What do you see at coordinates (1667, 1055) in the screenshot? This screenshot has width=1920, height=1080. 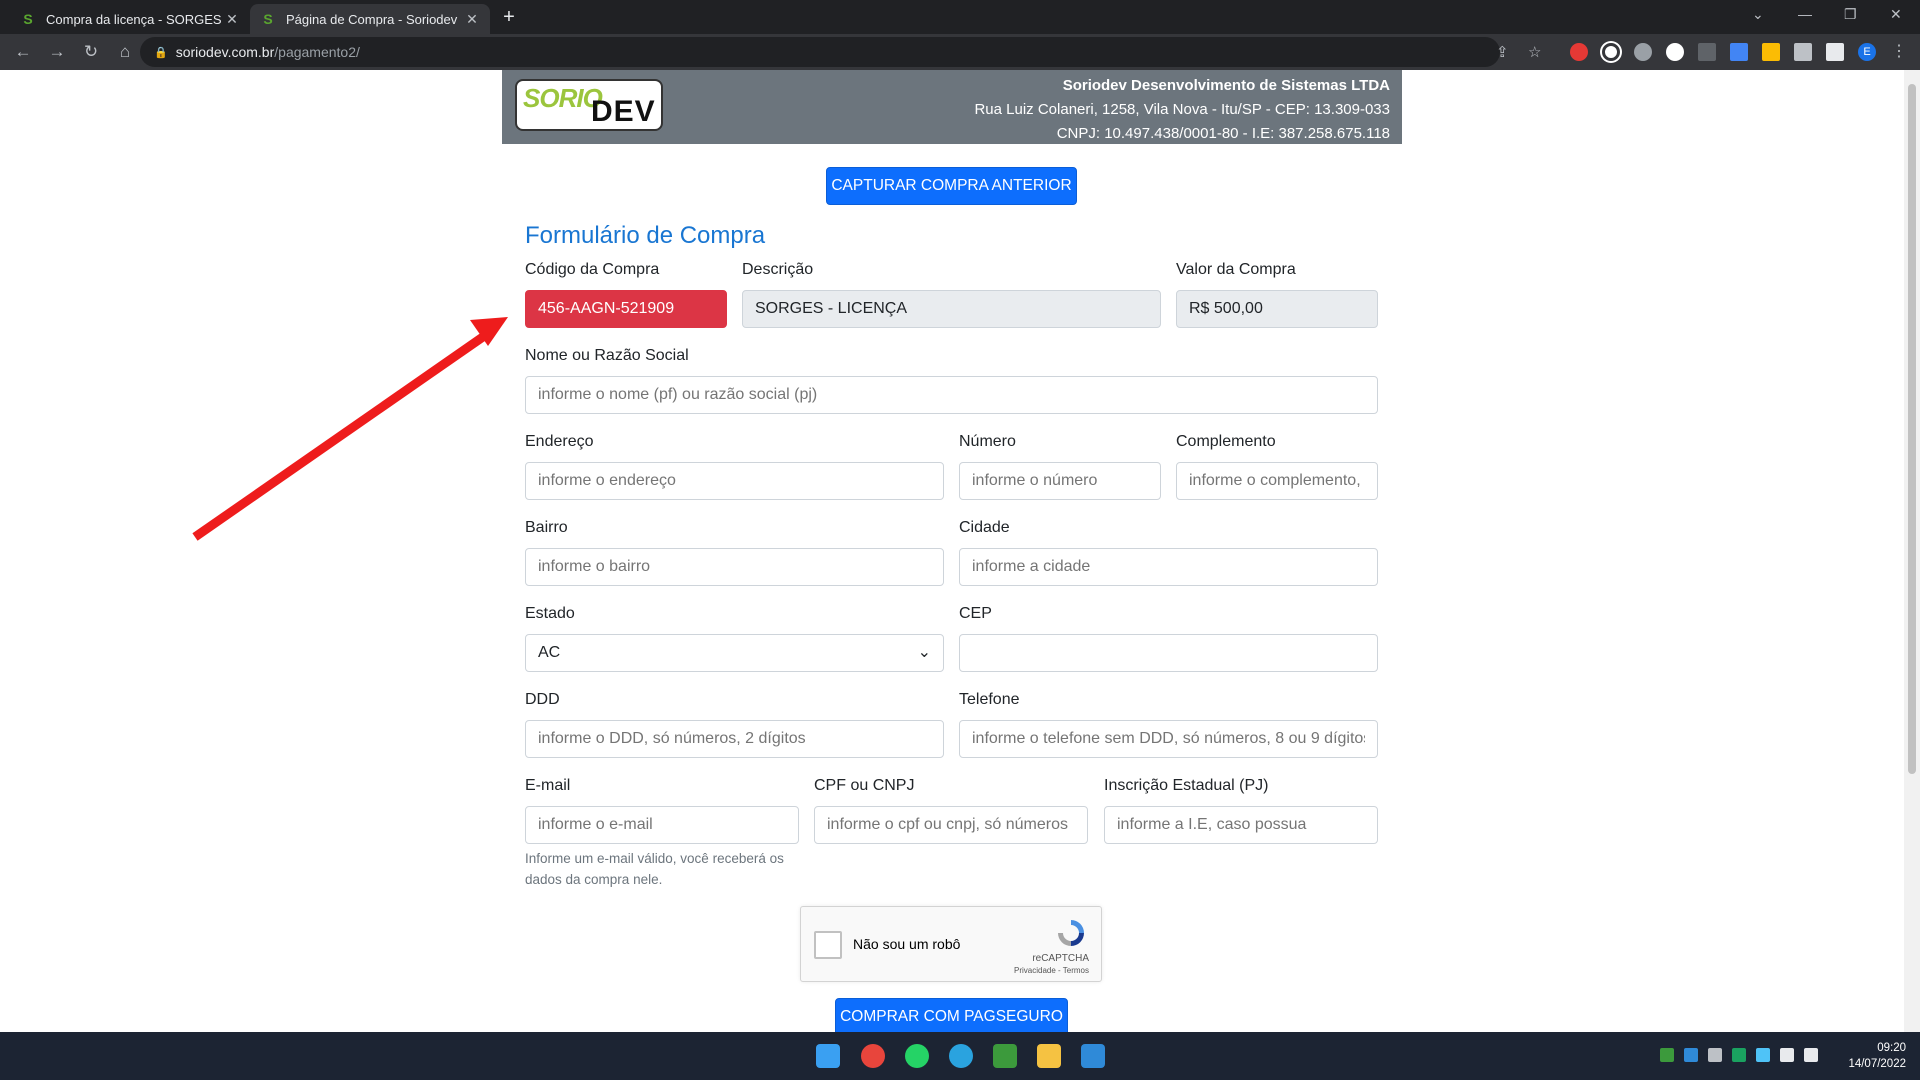 I see `tray-app-icon` at bounding box center [1667, 1055].